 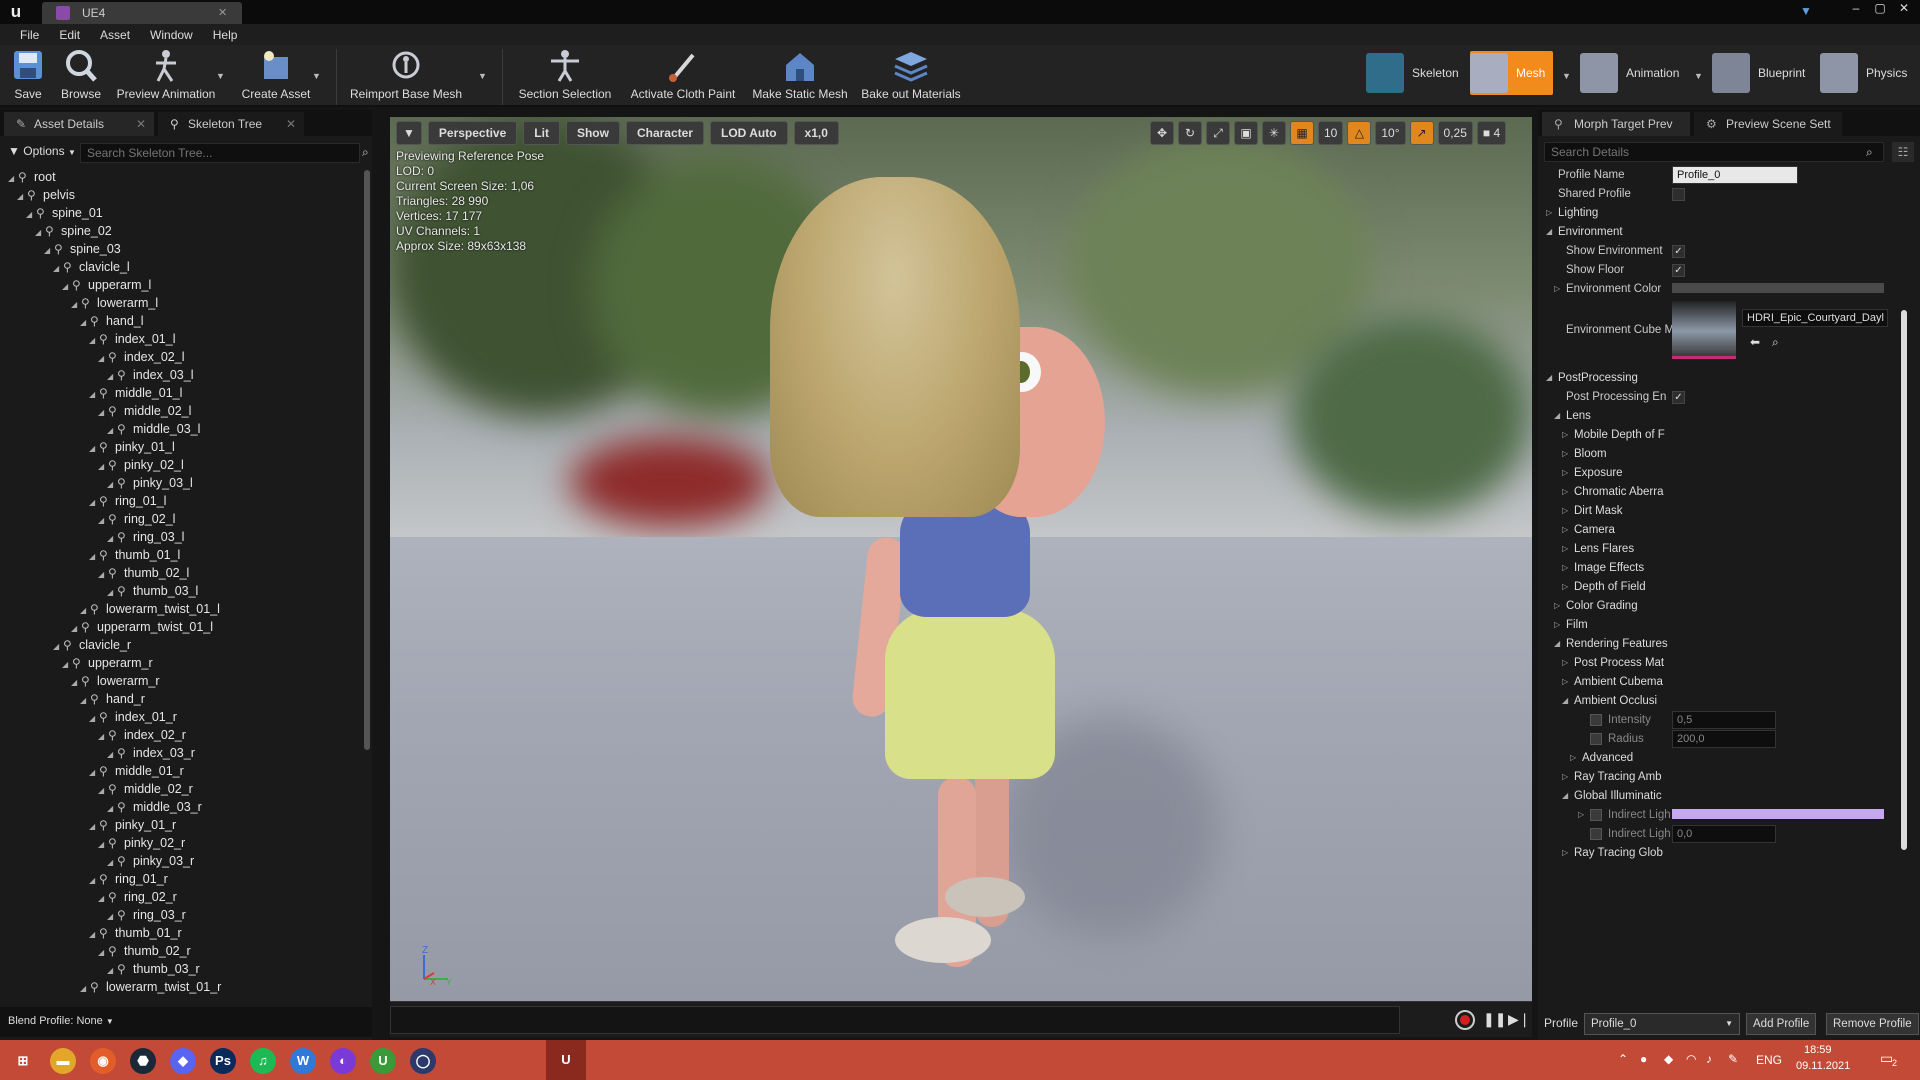 What do you see at coordinates (1714, 152) in the screenshot?
I see `details-search-input` at bounding box center [1714, 152].